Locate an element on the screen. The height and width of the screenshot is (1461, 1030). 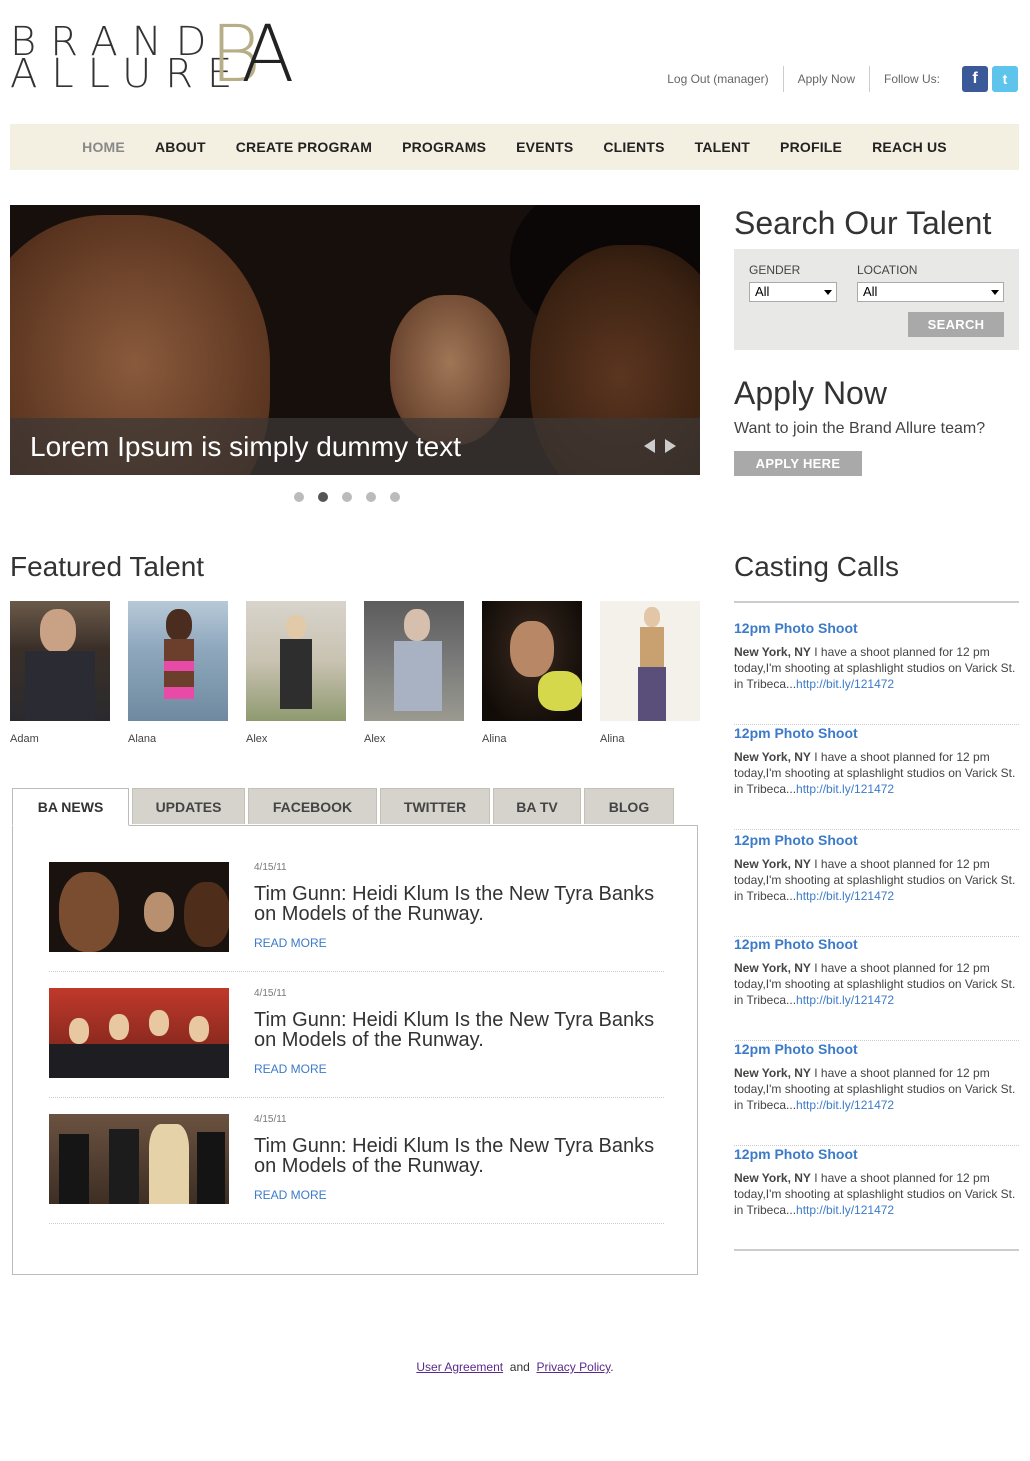
gender-select: All is located at coordinates (793, 292).